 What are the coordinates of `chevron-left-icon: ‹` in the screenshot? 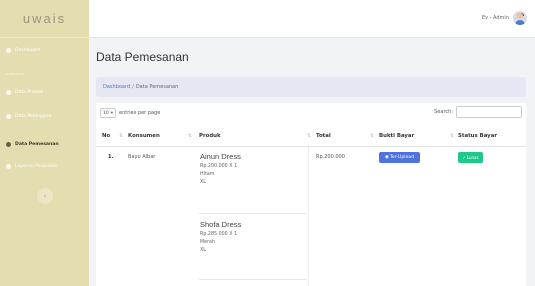 It's located at (45, 196).